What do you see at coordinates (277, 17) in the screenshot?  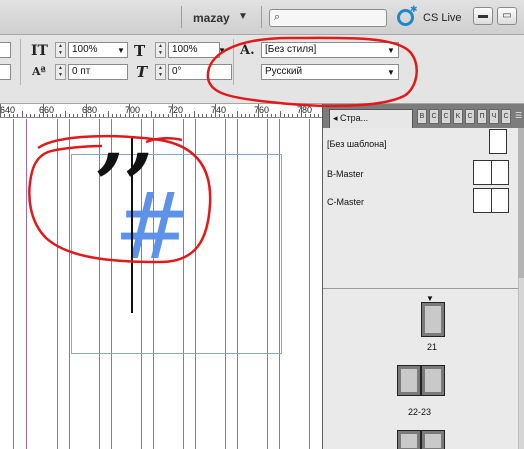 I see `search-icon: ⌕` at bounding box center [277, 17].